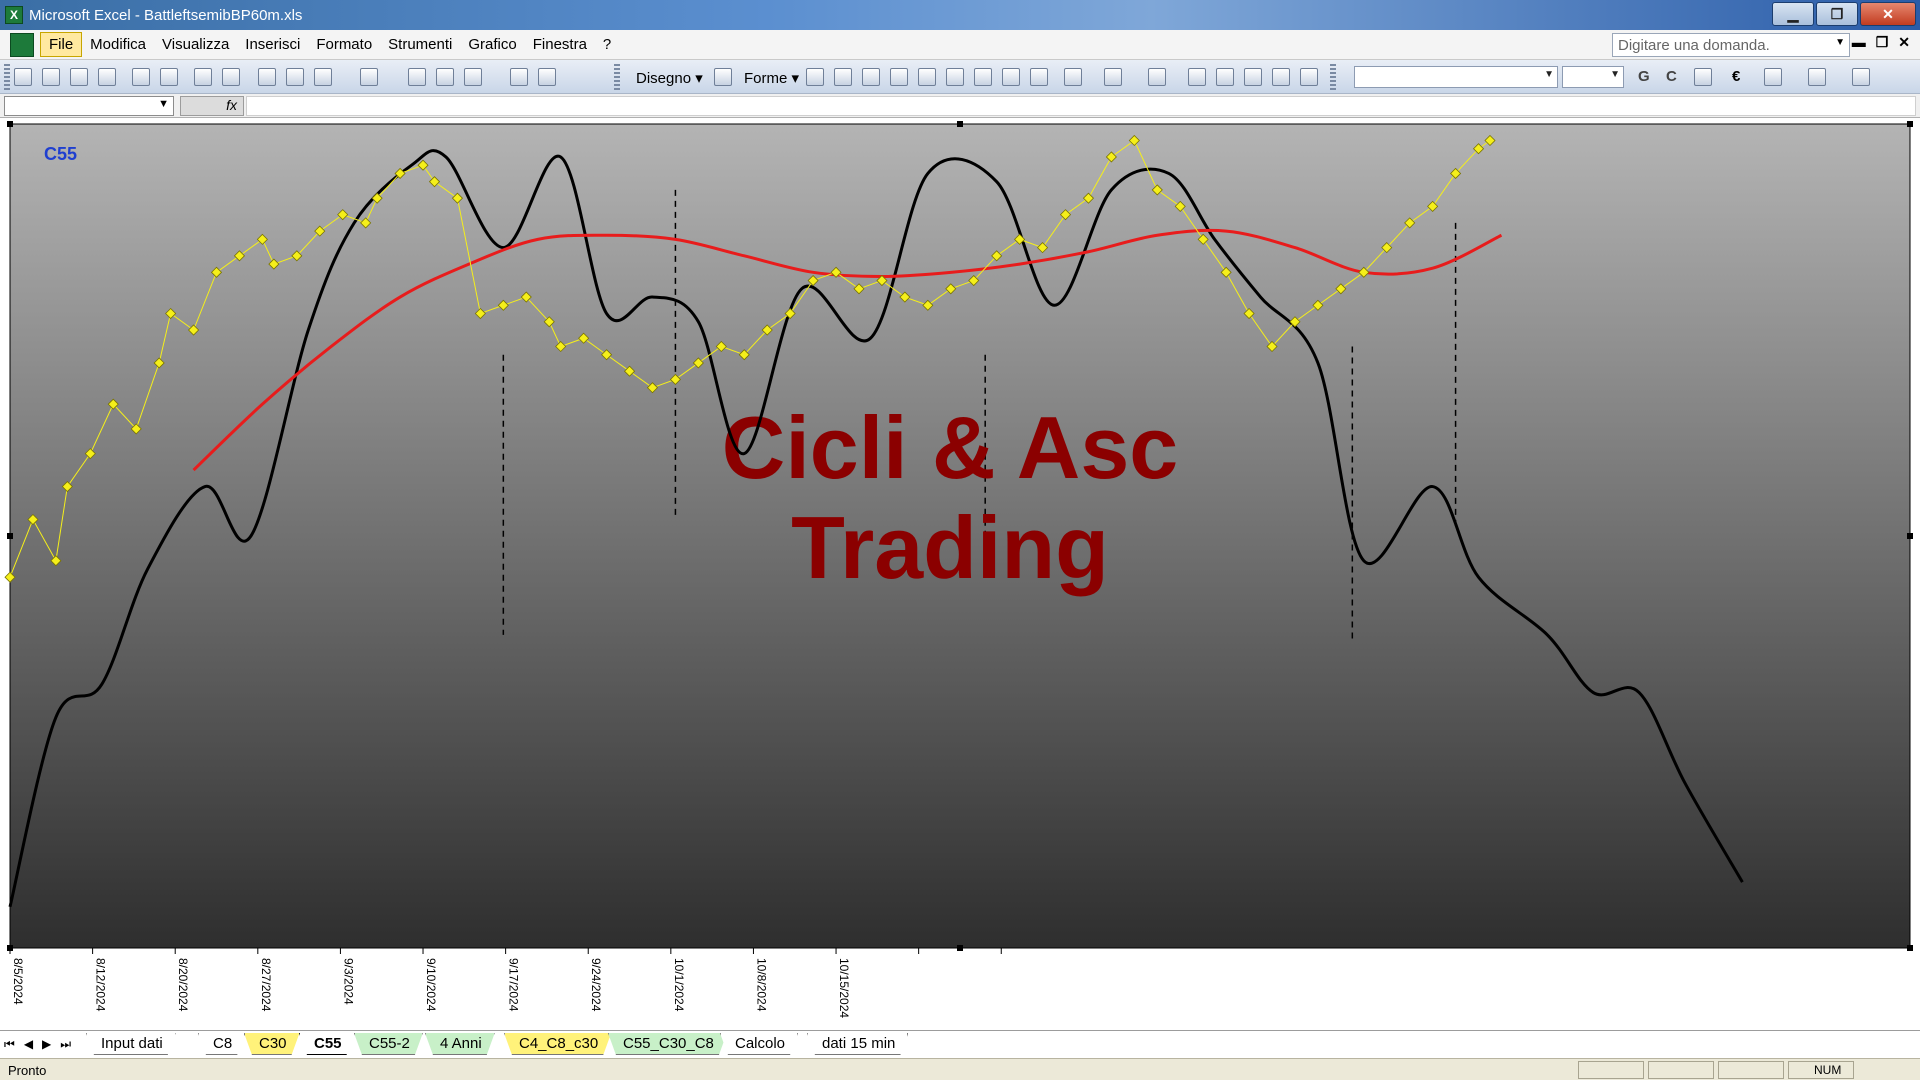  I want to click on workbook-icon, so click(22, 44).